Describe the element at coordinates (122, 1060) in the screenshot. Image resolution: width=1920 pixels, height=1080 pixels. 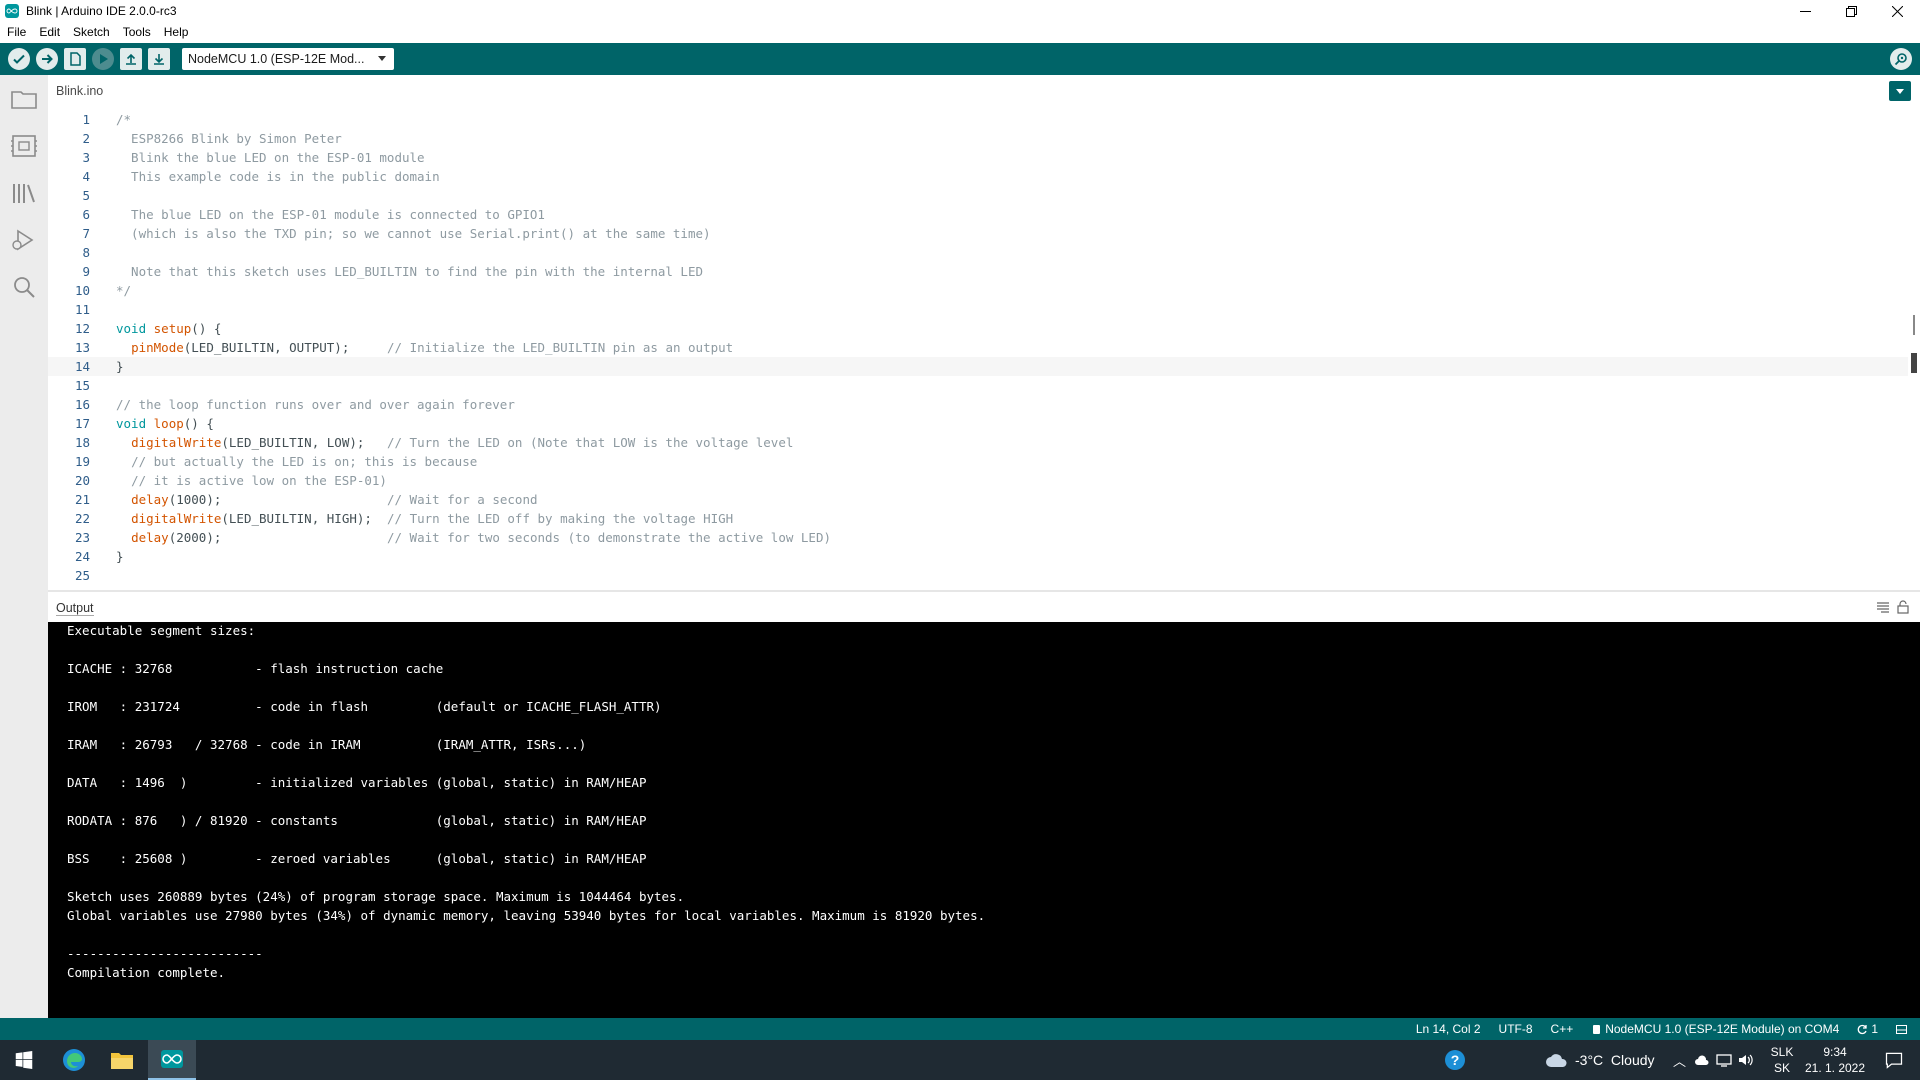
I see `file-explorer-button` at that location.